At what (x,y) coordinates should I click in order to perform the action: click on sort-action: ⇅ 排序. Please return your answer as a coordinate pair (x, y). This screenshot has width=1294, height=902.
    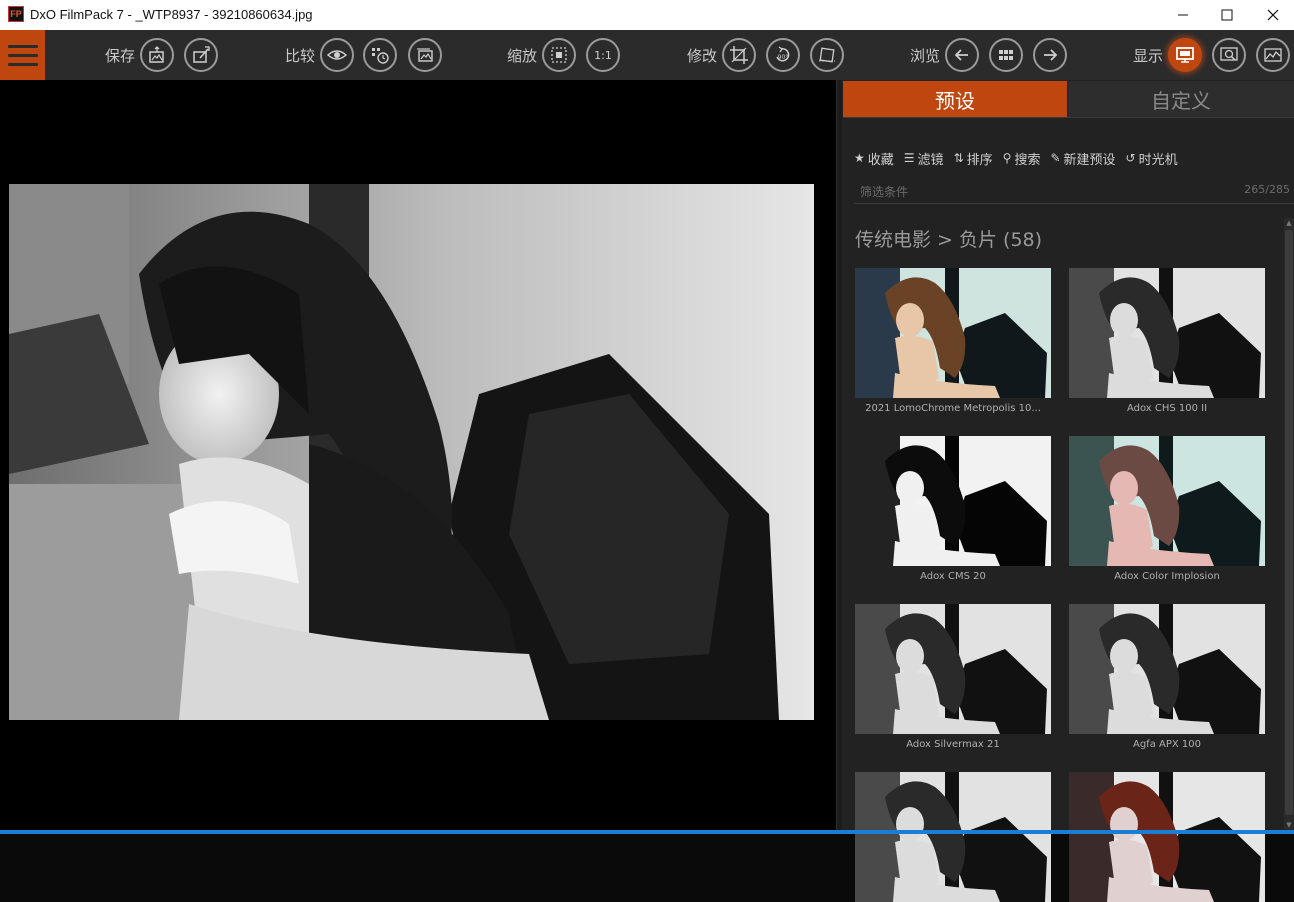
    Looking at the image, I should click on (973, 158).